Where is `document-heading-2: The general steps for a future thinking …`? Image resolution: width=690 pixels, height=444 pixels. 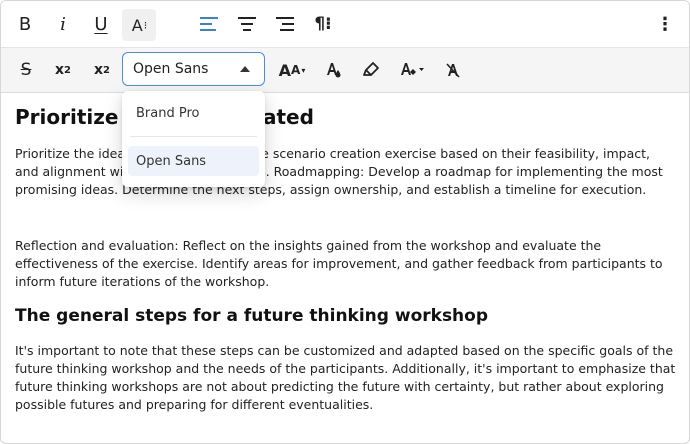
document-heading-2: The general steps for a future thinking … is located at coordinates (252, 316).